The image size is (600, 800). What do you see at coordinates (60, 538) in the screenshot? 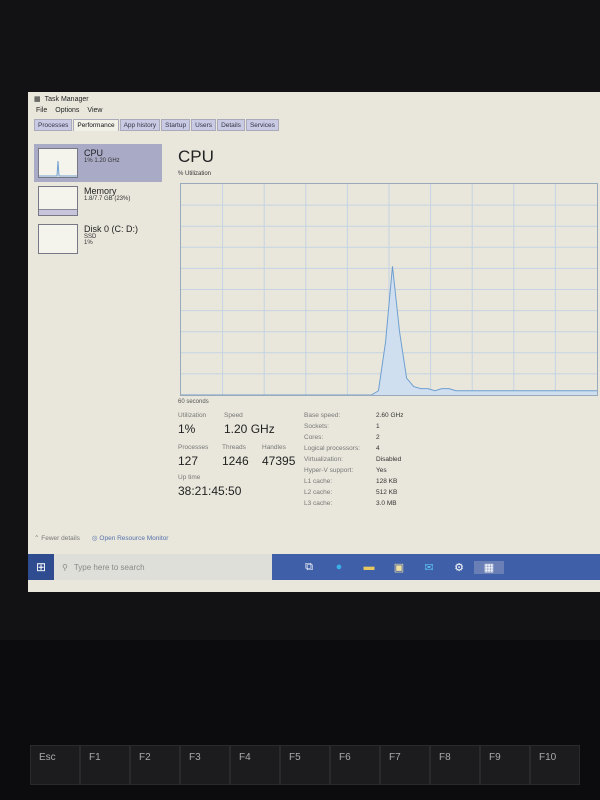
I see `fewer-details-label: Fewer details` at bounding box center [60, 538].